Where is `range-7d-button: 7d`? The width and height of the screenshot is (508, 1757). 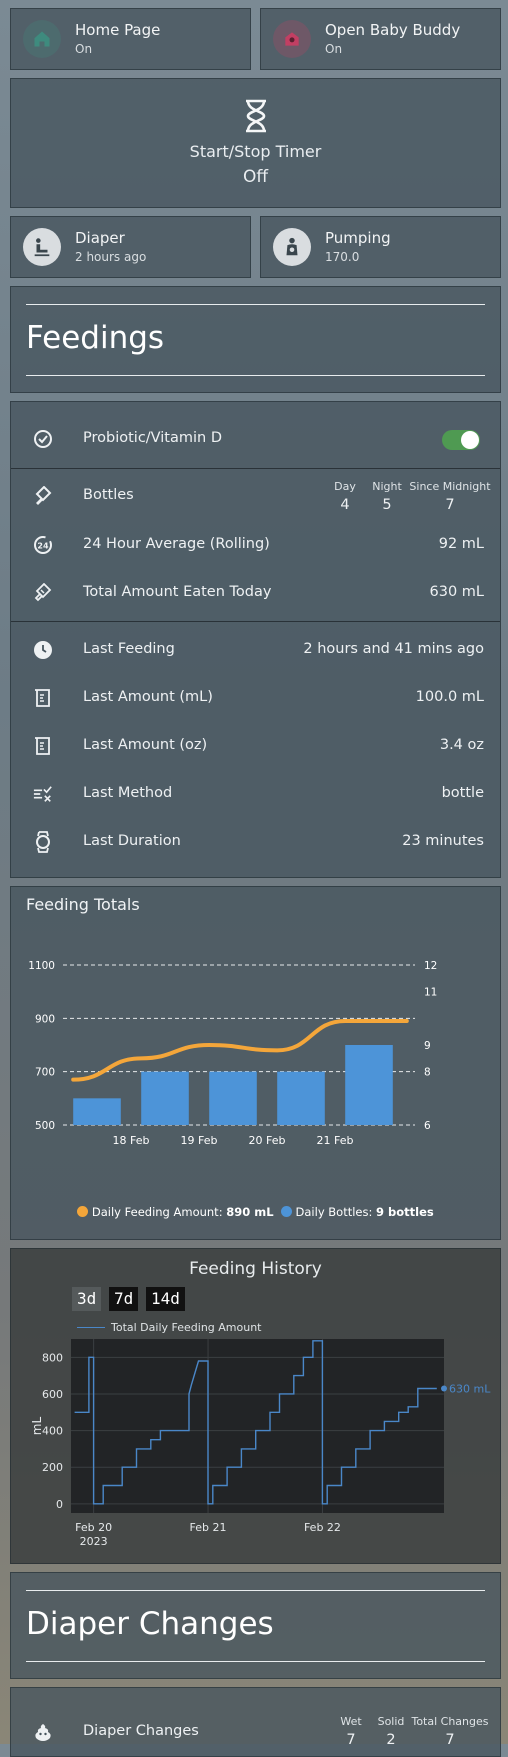 range-7d-button: 7d is located at coordinates (124, 1299).